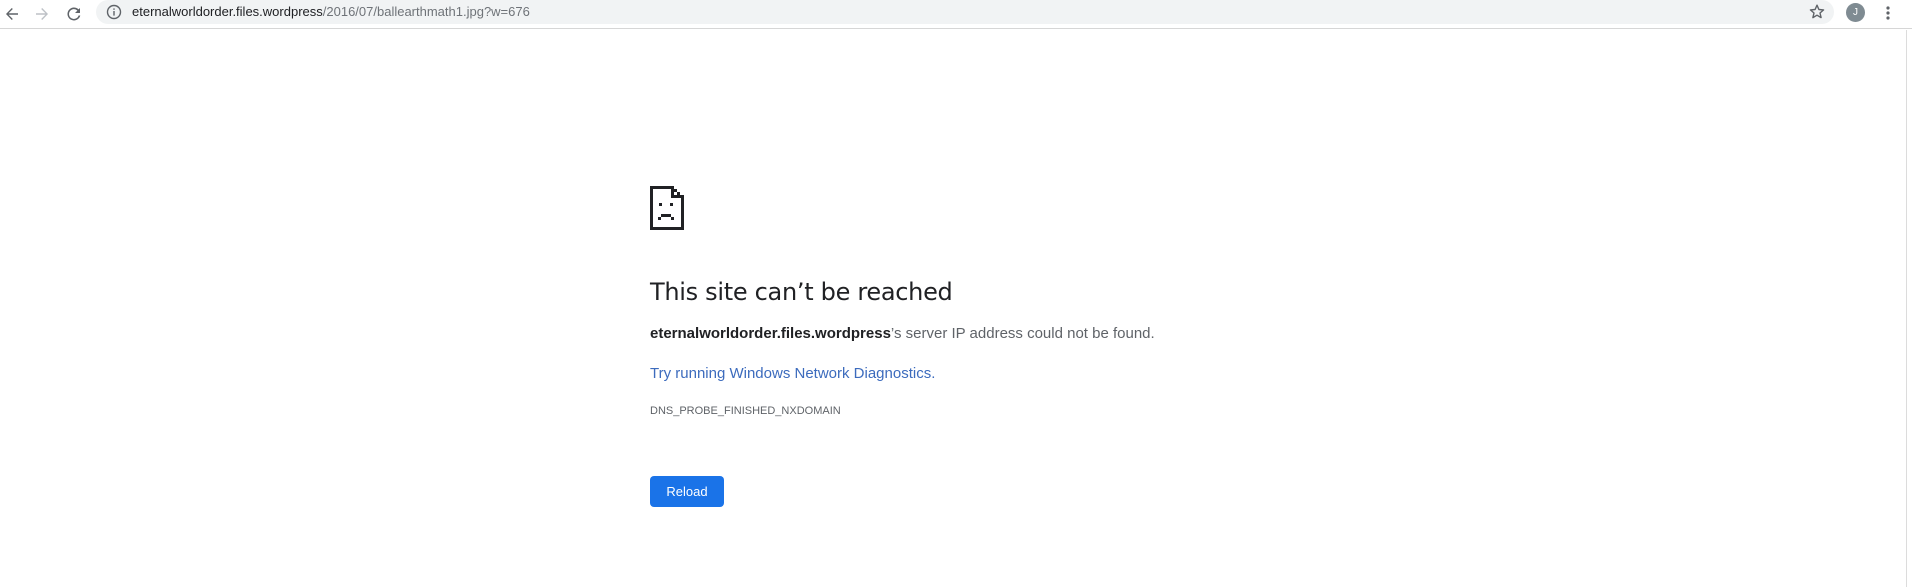 This screenshot has width=1912, height=587. I want to click on network-diagnostics-link: Try running Windows Network Diagnostics., so click(792, 373).